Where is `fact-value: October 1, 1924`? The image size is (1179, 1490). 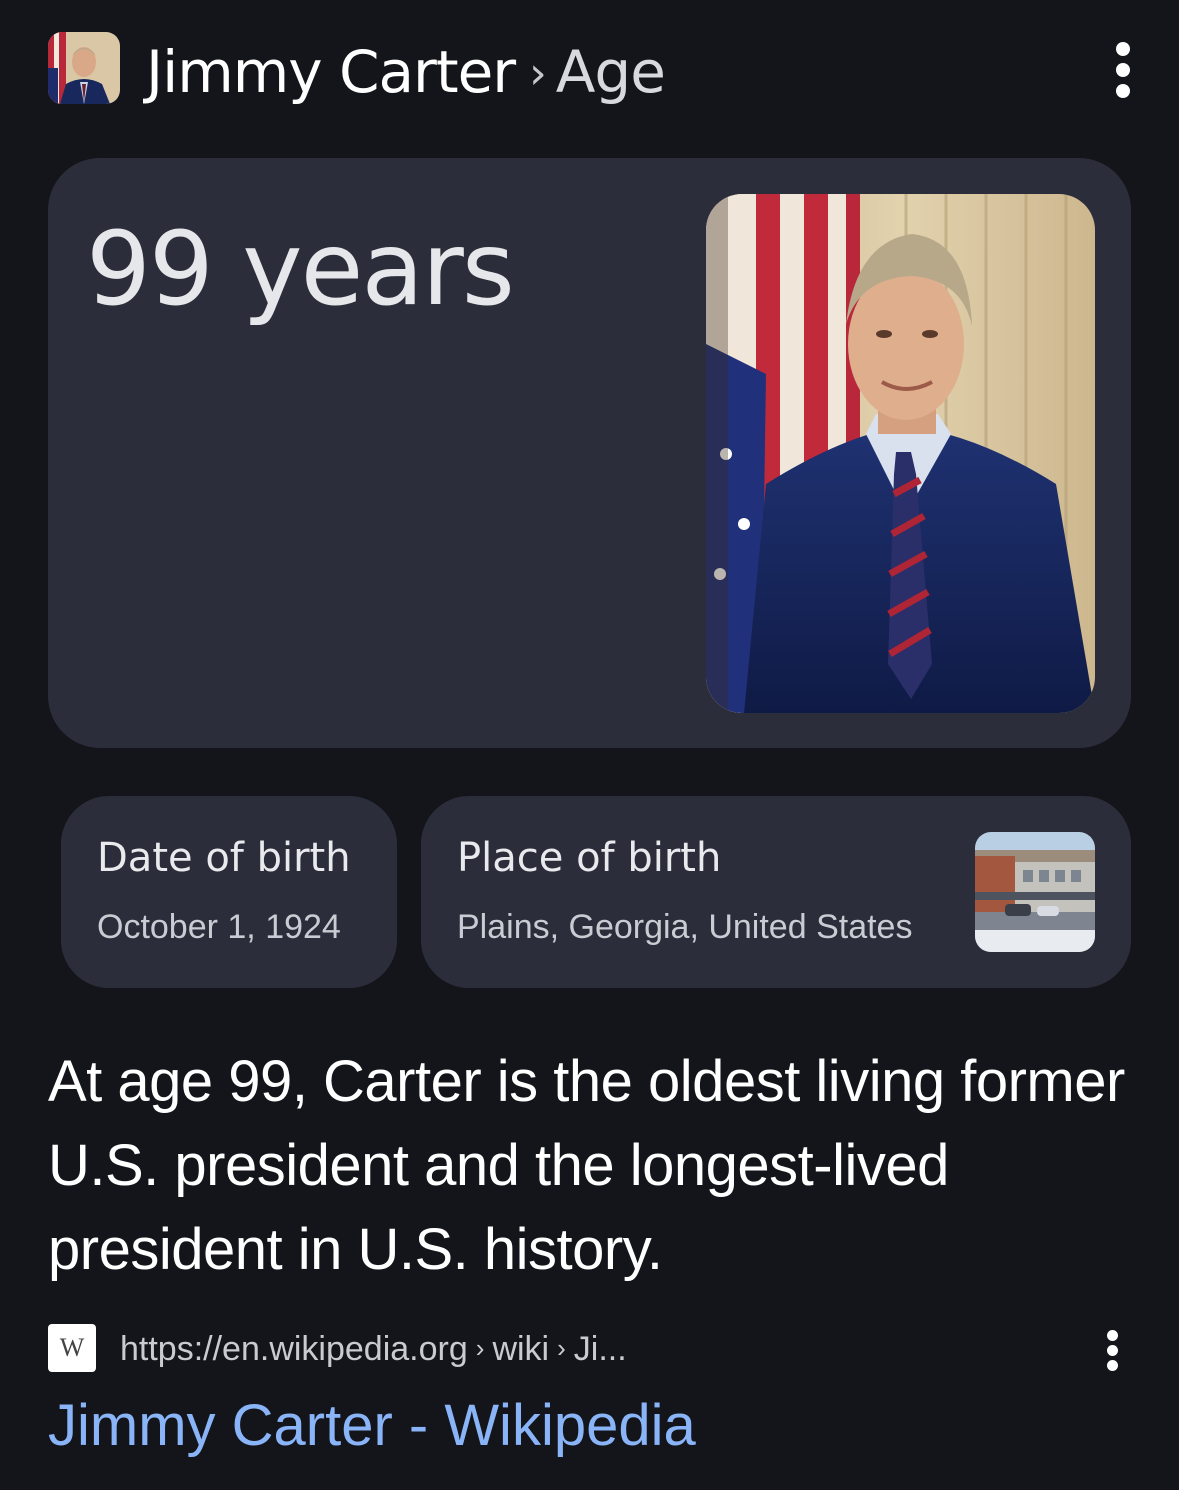
fact-value: October 1, 1924 is located at coordinates (219, 927).